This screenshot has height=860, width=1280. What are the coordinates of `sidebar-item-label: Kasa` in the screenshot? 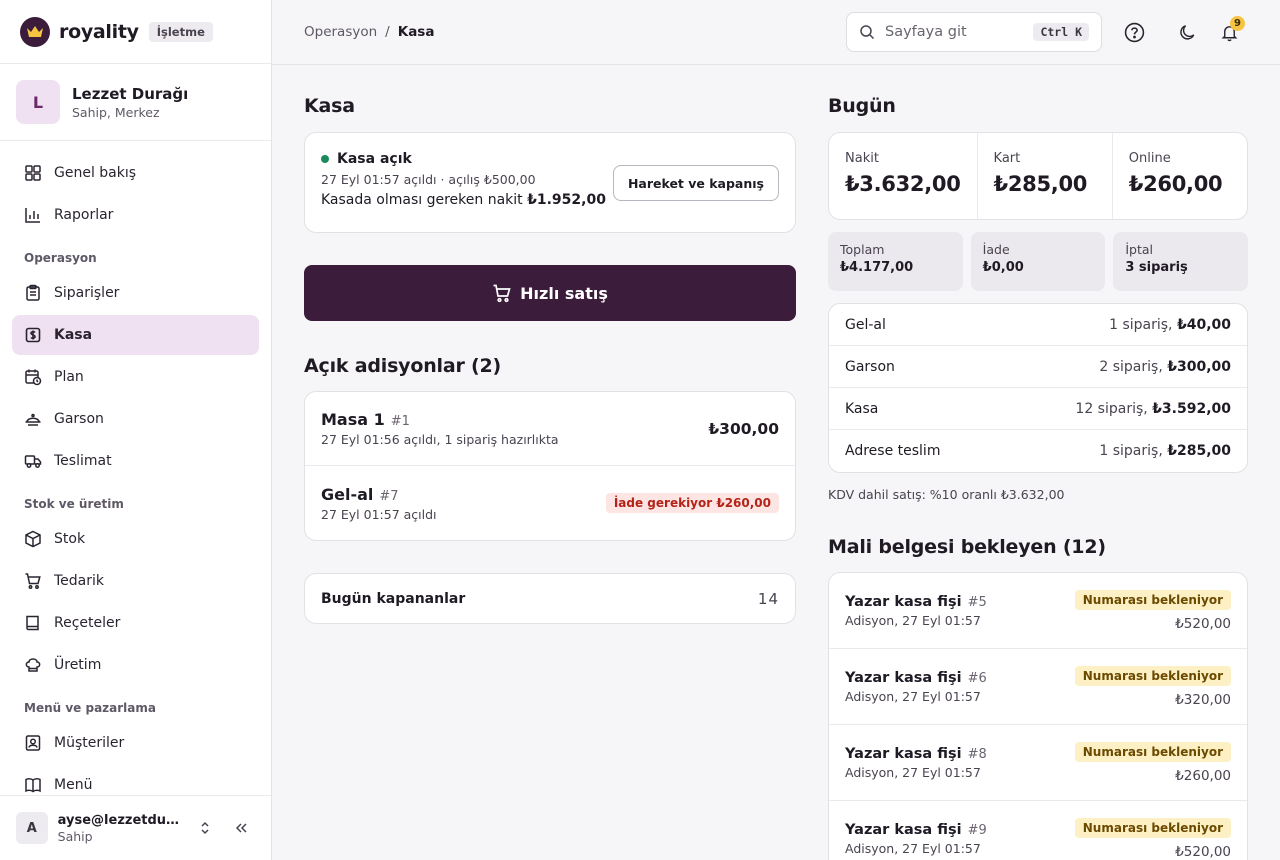 It's located at (73, 335).